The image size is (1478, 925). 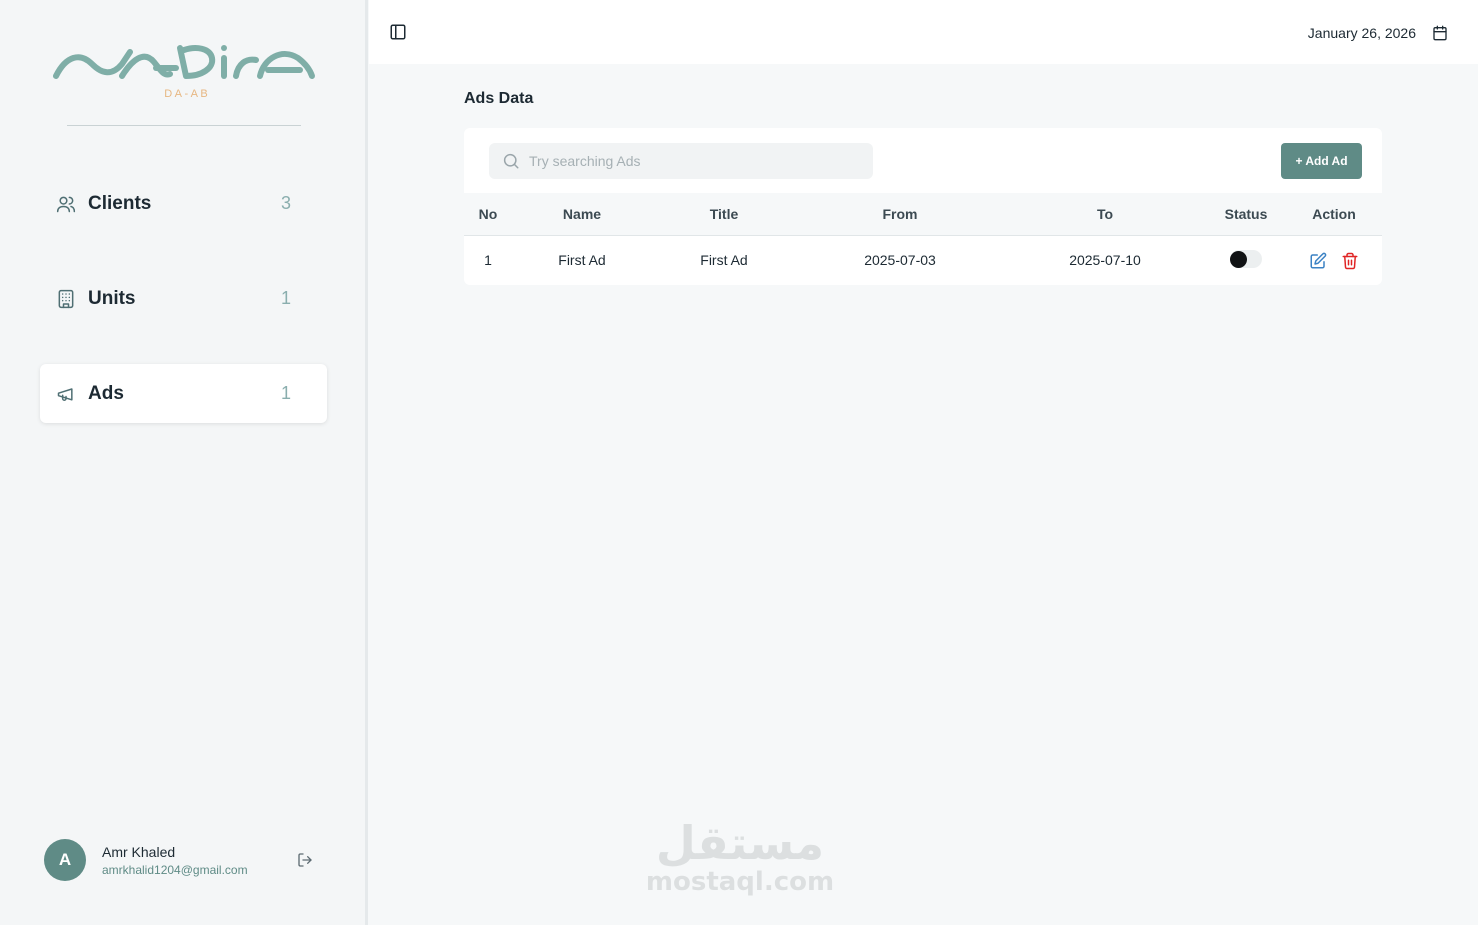 What do you see at coordinates (198, 860) in the screenshot?
I see `user-info: Amr Khaled amrkhalid1204@gmail.com` at bounding box center [198, 860].